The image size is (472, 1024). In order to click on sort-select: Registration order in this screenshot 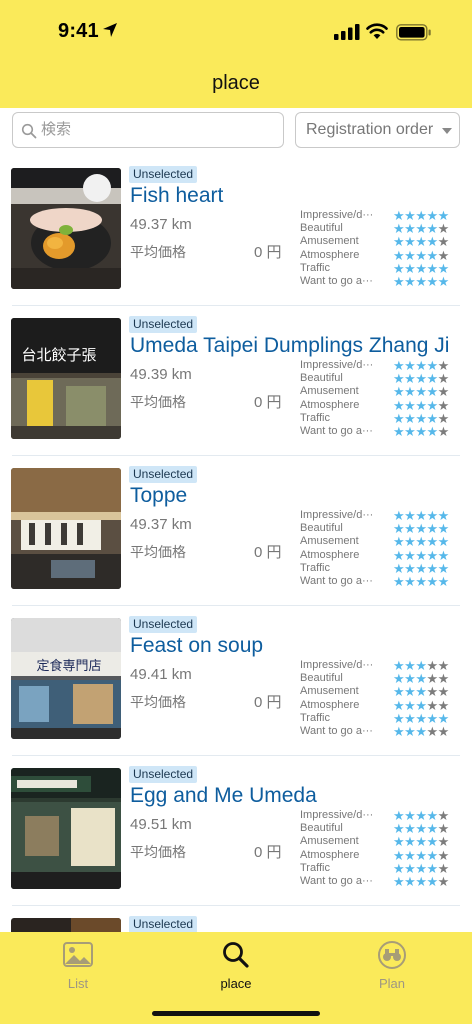, I will do `click(377, 130)`.